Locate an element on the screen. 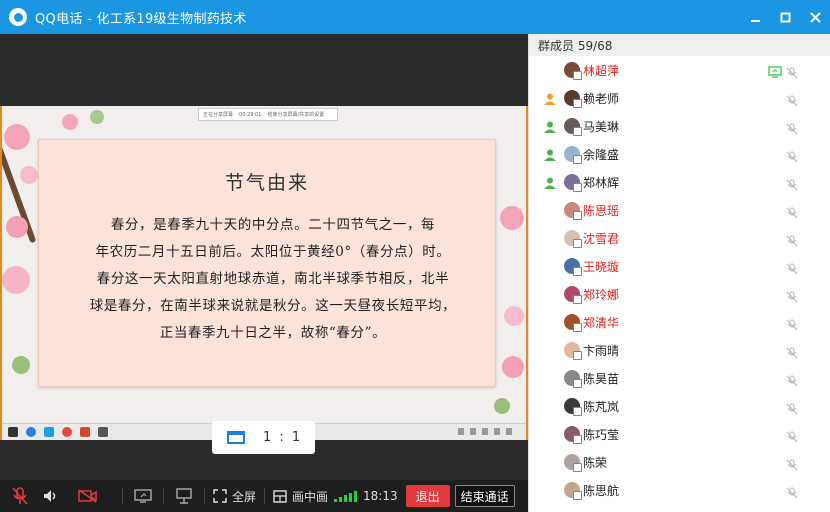  title-bar: QQ电话 - 化工系19级生物制药技术 is located at coordinates (415, 17).